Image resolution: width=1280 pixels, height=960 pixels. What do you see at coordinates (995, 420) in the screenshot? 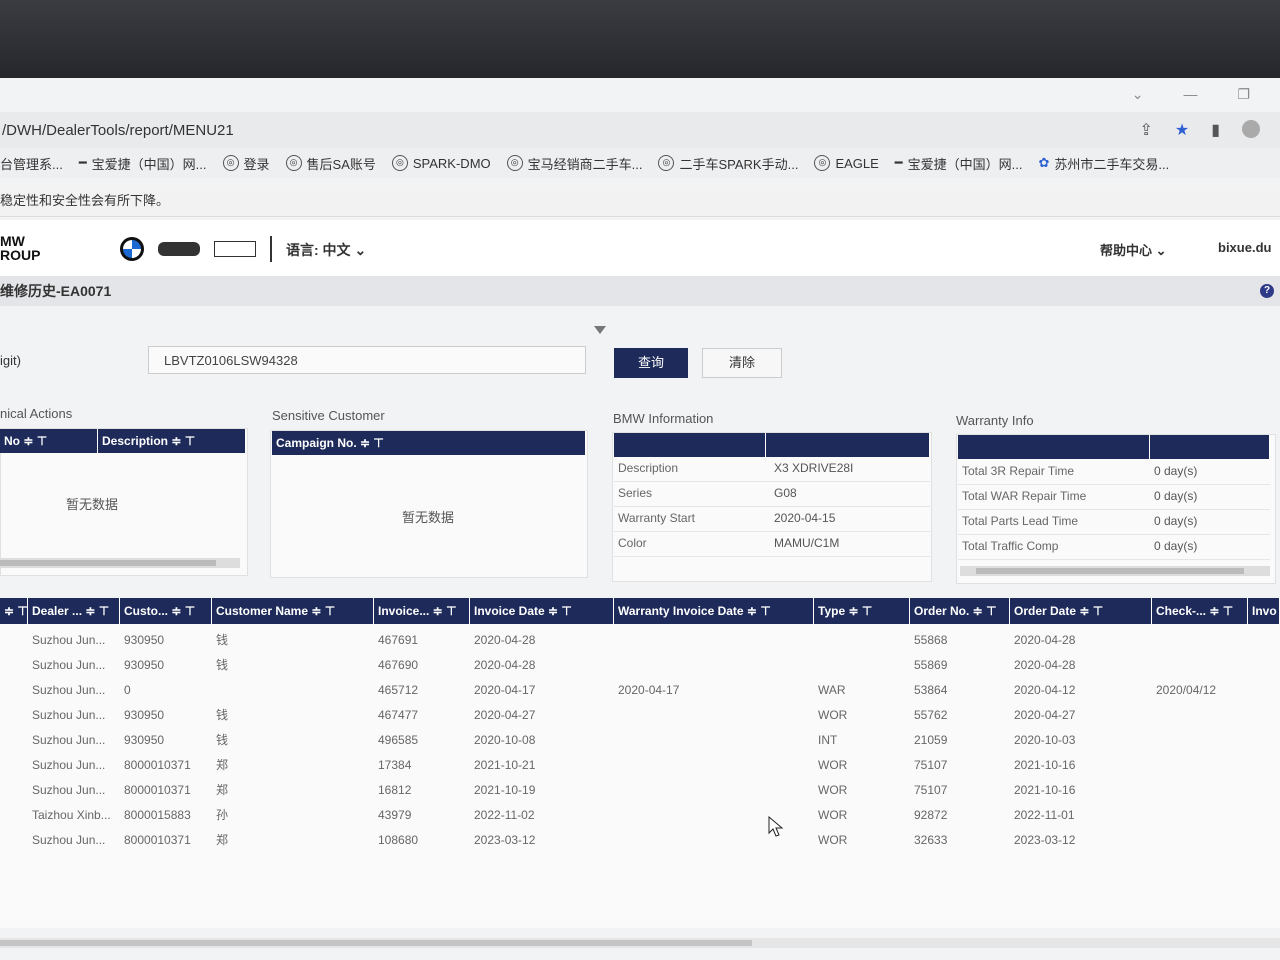
I see `warranty-info-title: Warranty Info` at bounding box center [995, 420].